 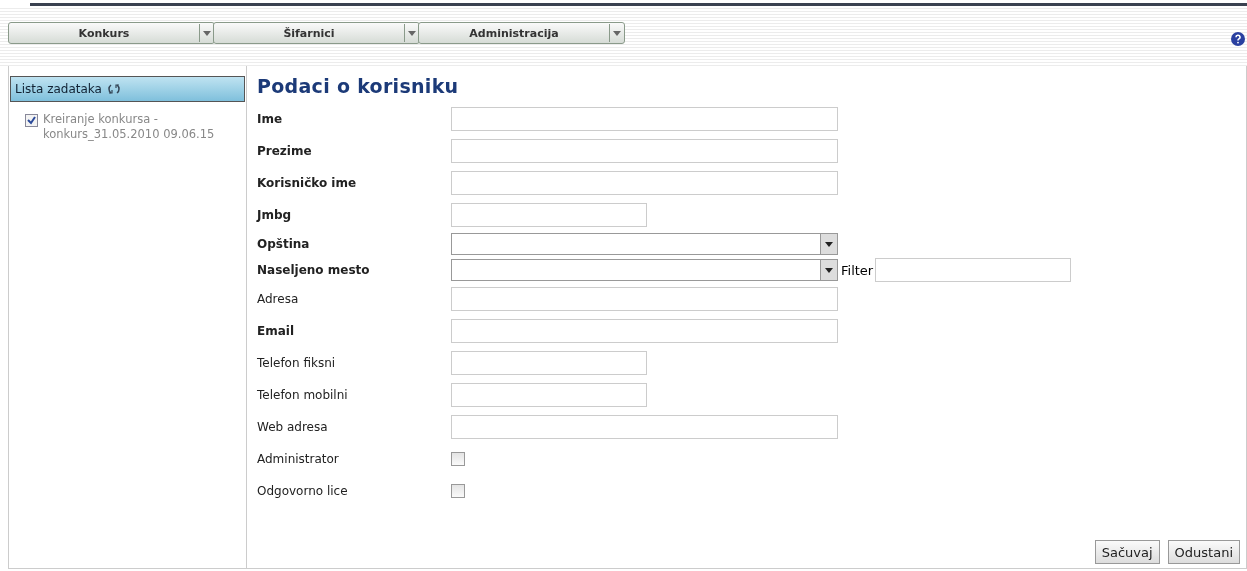 What do you see at coordinates (307, 183) in the screenshot?
I see `field-label: Korisničko ime` at bounding box center [307, 183].